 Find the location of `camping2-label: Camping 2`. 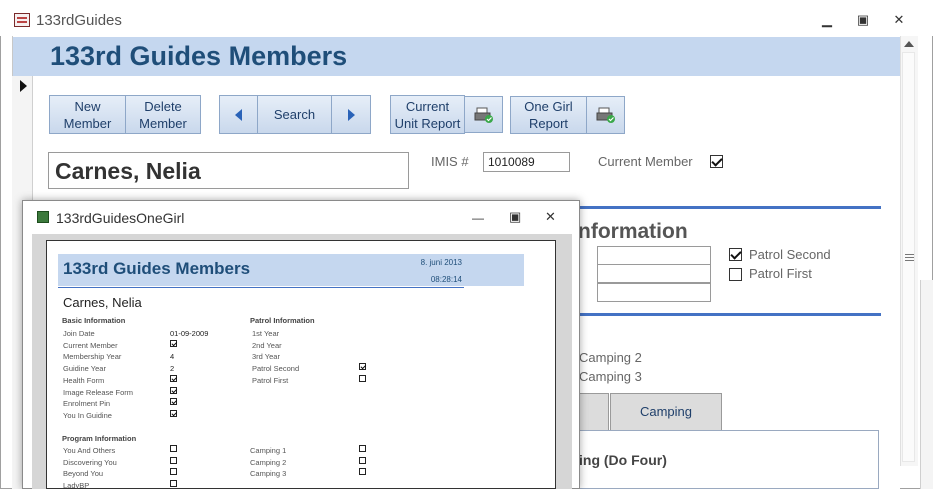

camping2-label: Camping 2 is located at coordinates (610, 357).